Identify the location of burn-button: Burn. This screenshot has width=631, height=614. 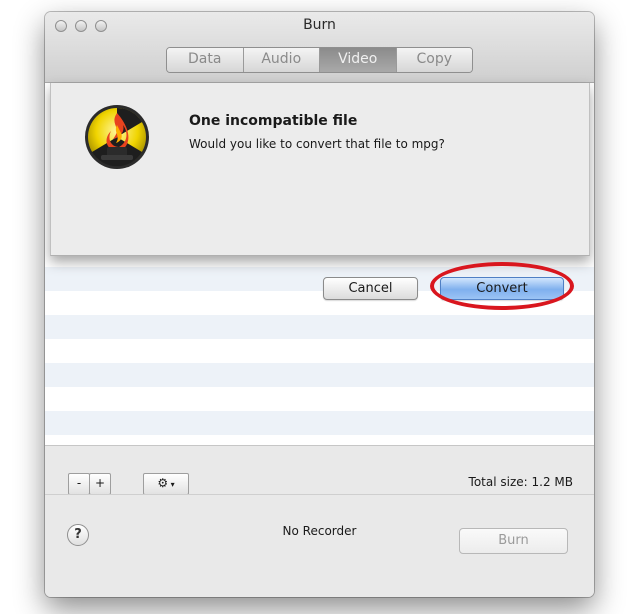
(513, 541).